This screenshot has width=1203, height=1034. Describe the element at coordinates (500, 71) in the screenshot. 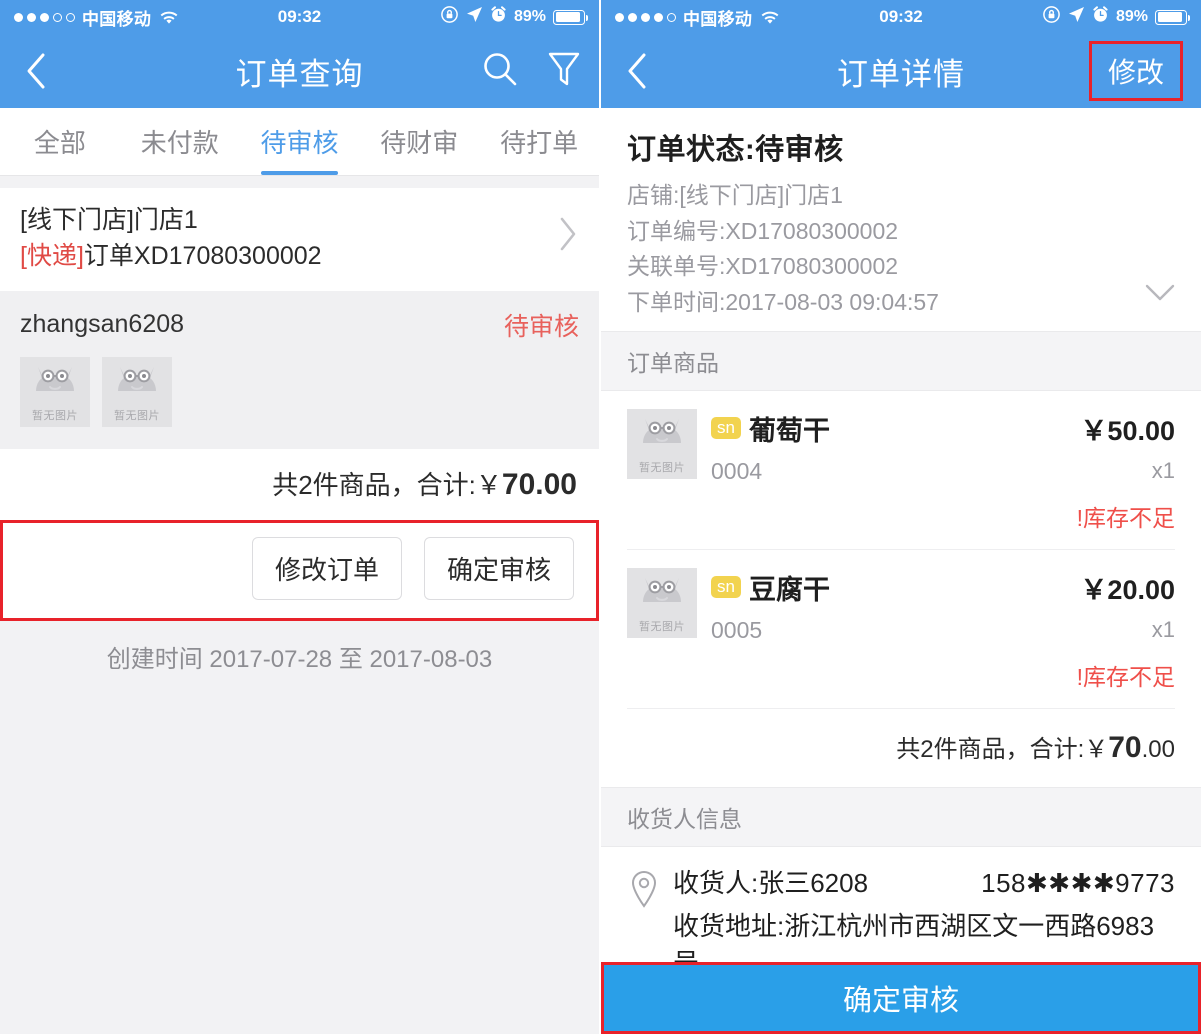

I see `search-icon` at that location.